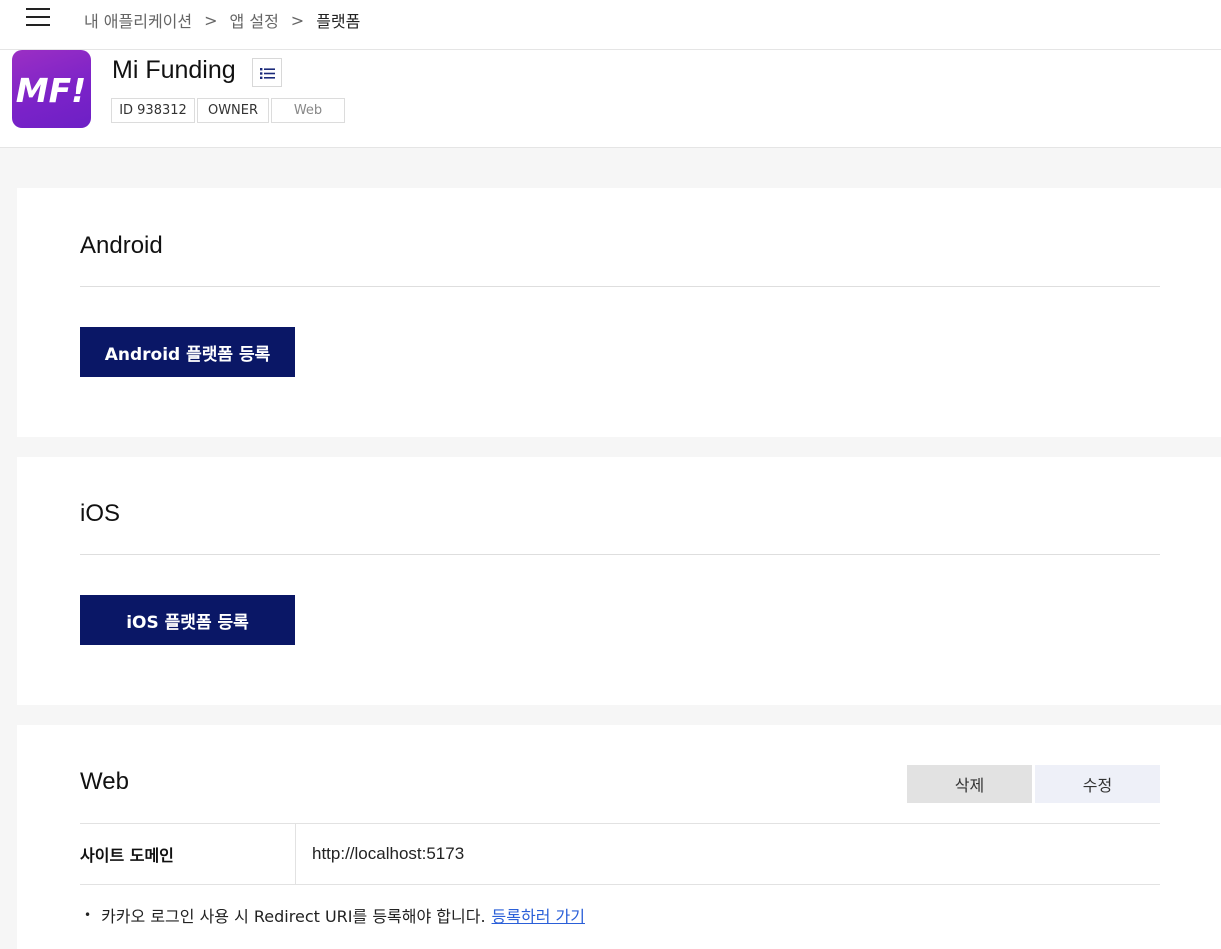  I want to click on android-register-button: Android 플랫폼 등록, so click(187, 352).